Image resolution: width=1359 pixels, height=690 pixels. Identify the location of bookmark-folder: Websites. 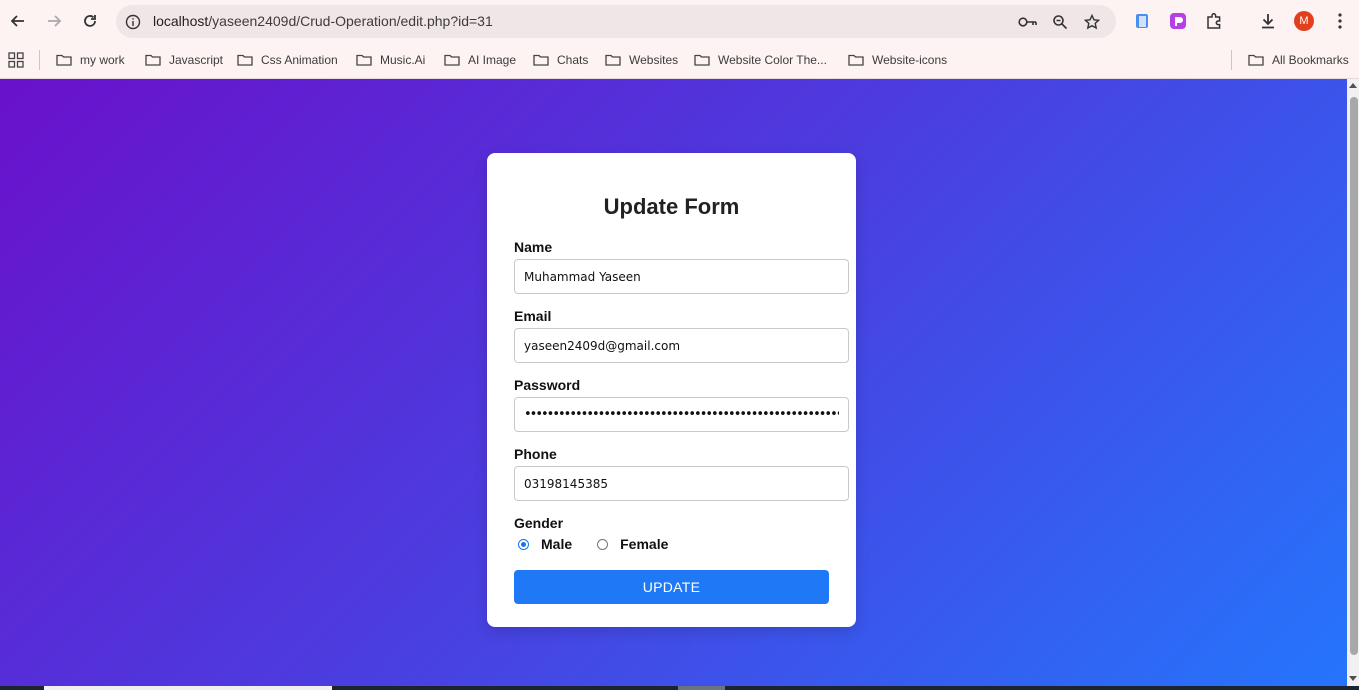
(641, 60).